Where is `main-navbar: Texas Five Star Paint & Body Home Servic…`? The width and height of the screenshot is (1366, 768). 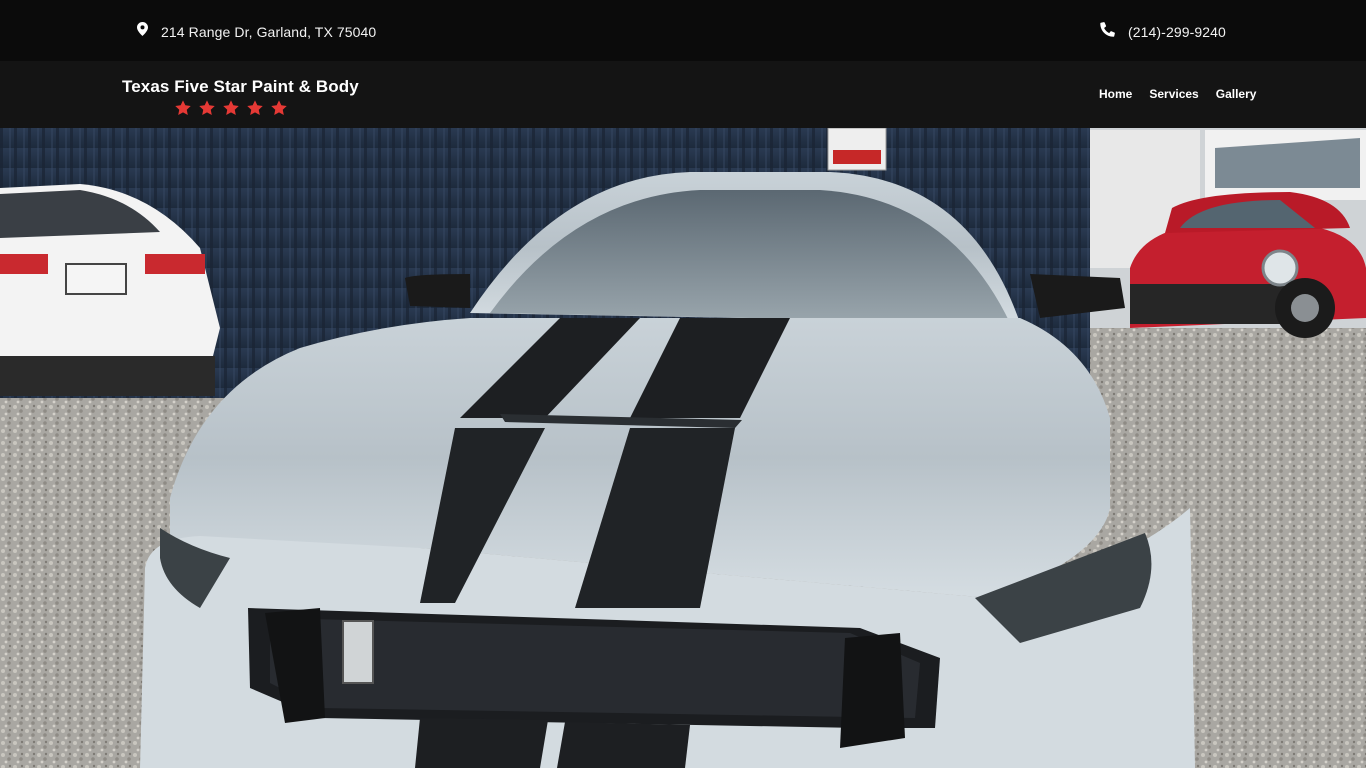 main-navbar: Texas Five Star Paint & Body Home Servic… is located at coordinates (683, 94).